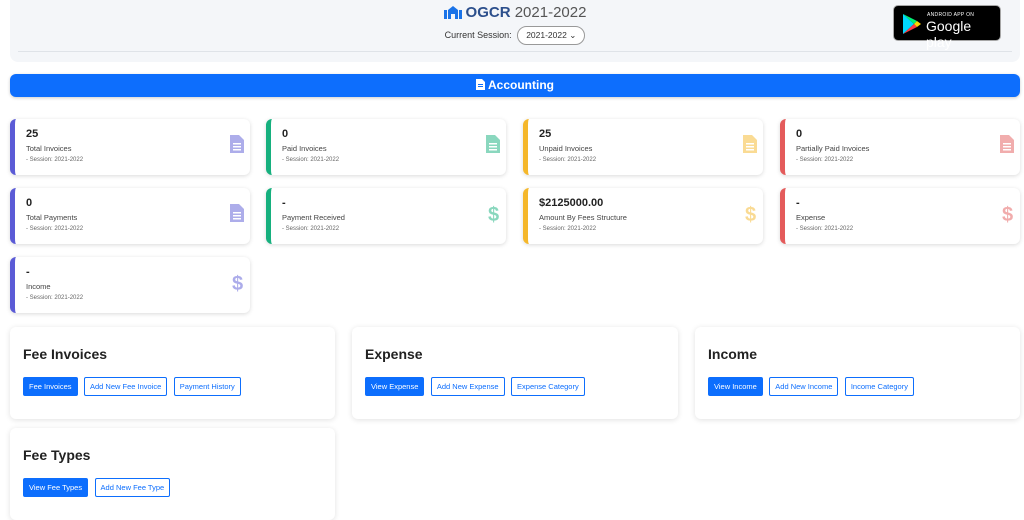 The image size is (1024, 520). What do you see at coordinates (546, 35) in the screenshot?
I see `session-select-value: 2021-2022` at bounding box center [546, 35].